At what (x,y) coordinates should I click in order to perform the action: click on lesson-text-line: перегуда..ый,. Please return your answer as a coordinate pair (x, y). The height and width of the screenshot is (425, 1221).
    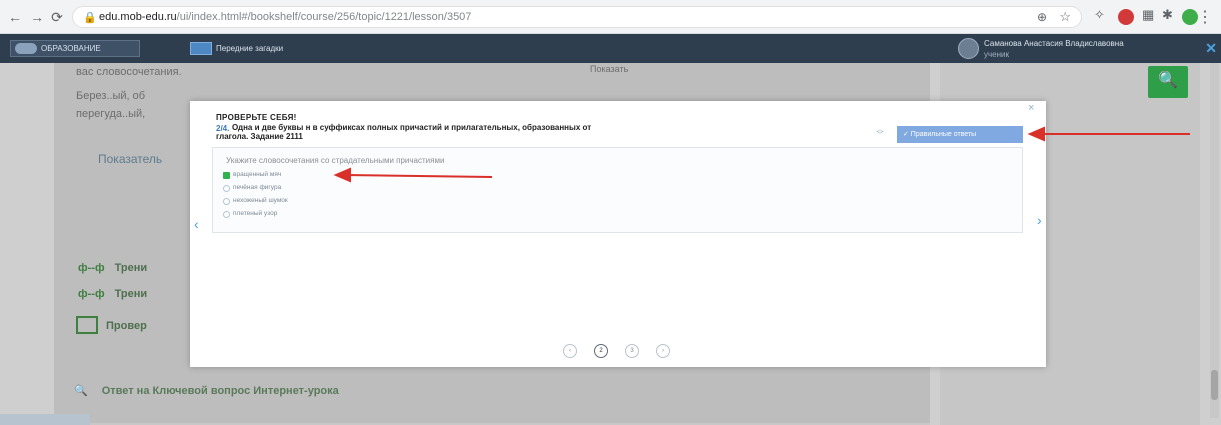
    Looking at the image, I should click on (111, 114).